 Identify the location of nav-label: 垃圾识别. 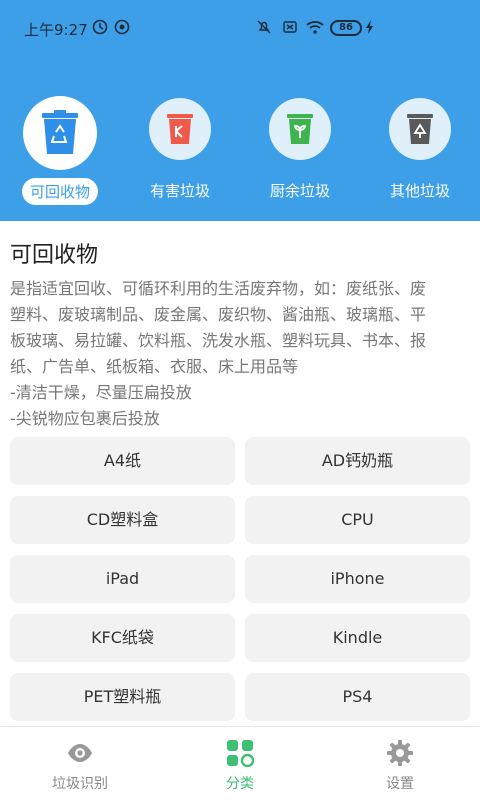
(80, 784).